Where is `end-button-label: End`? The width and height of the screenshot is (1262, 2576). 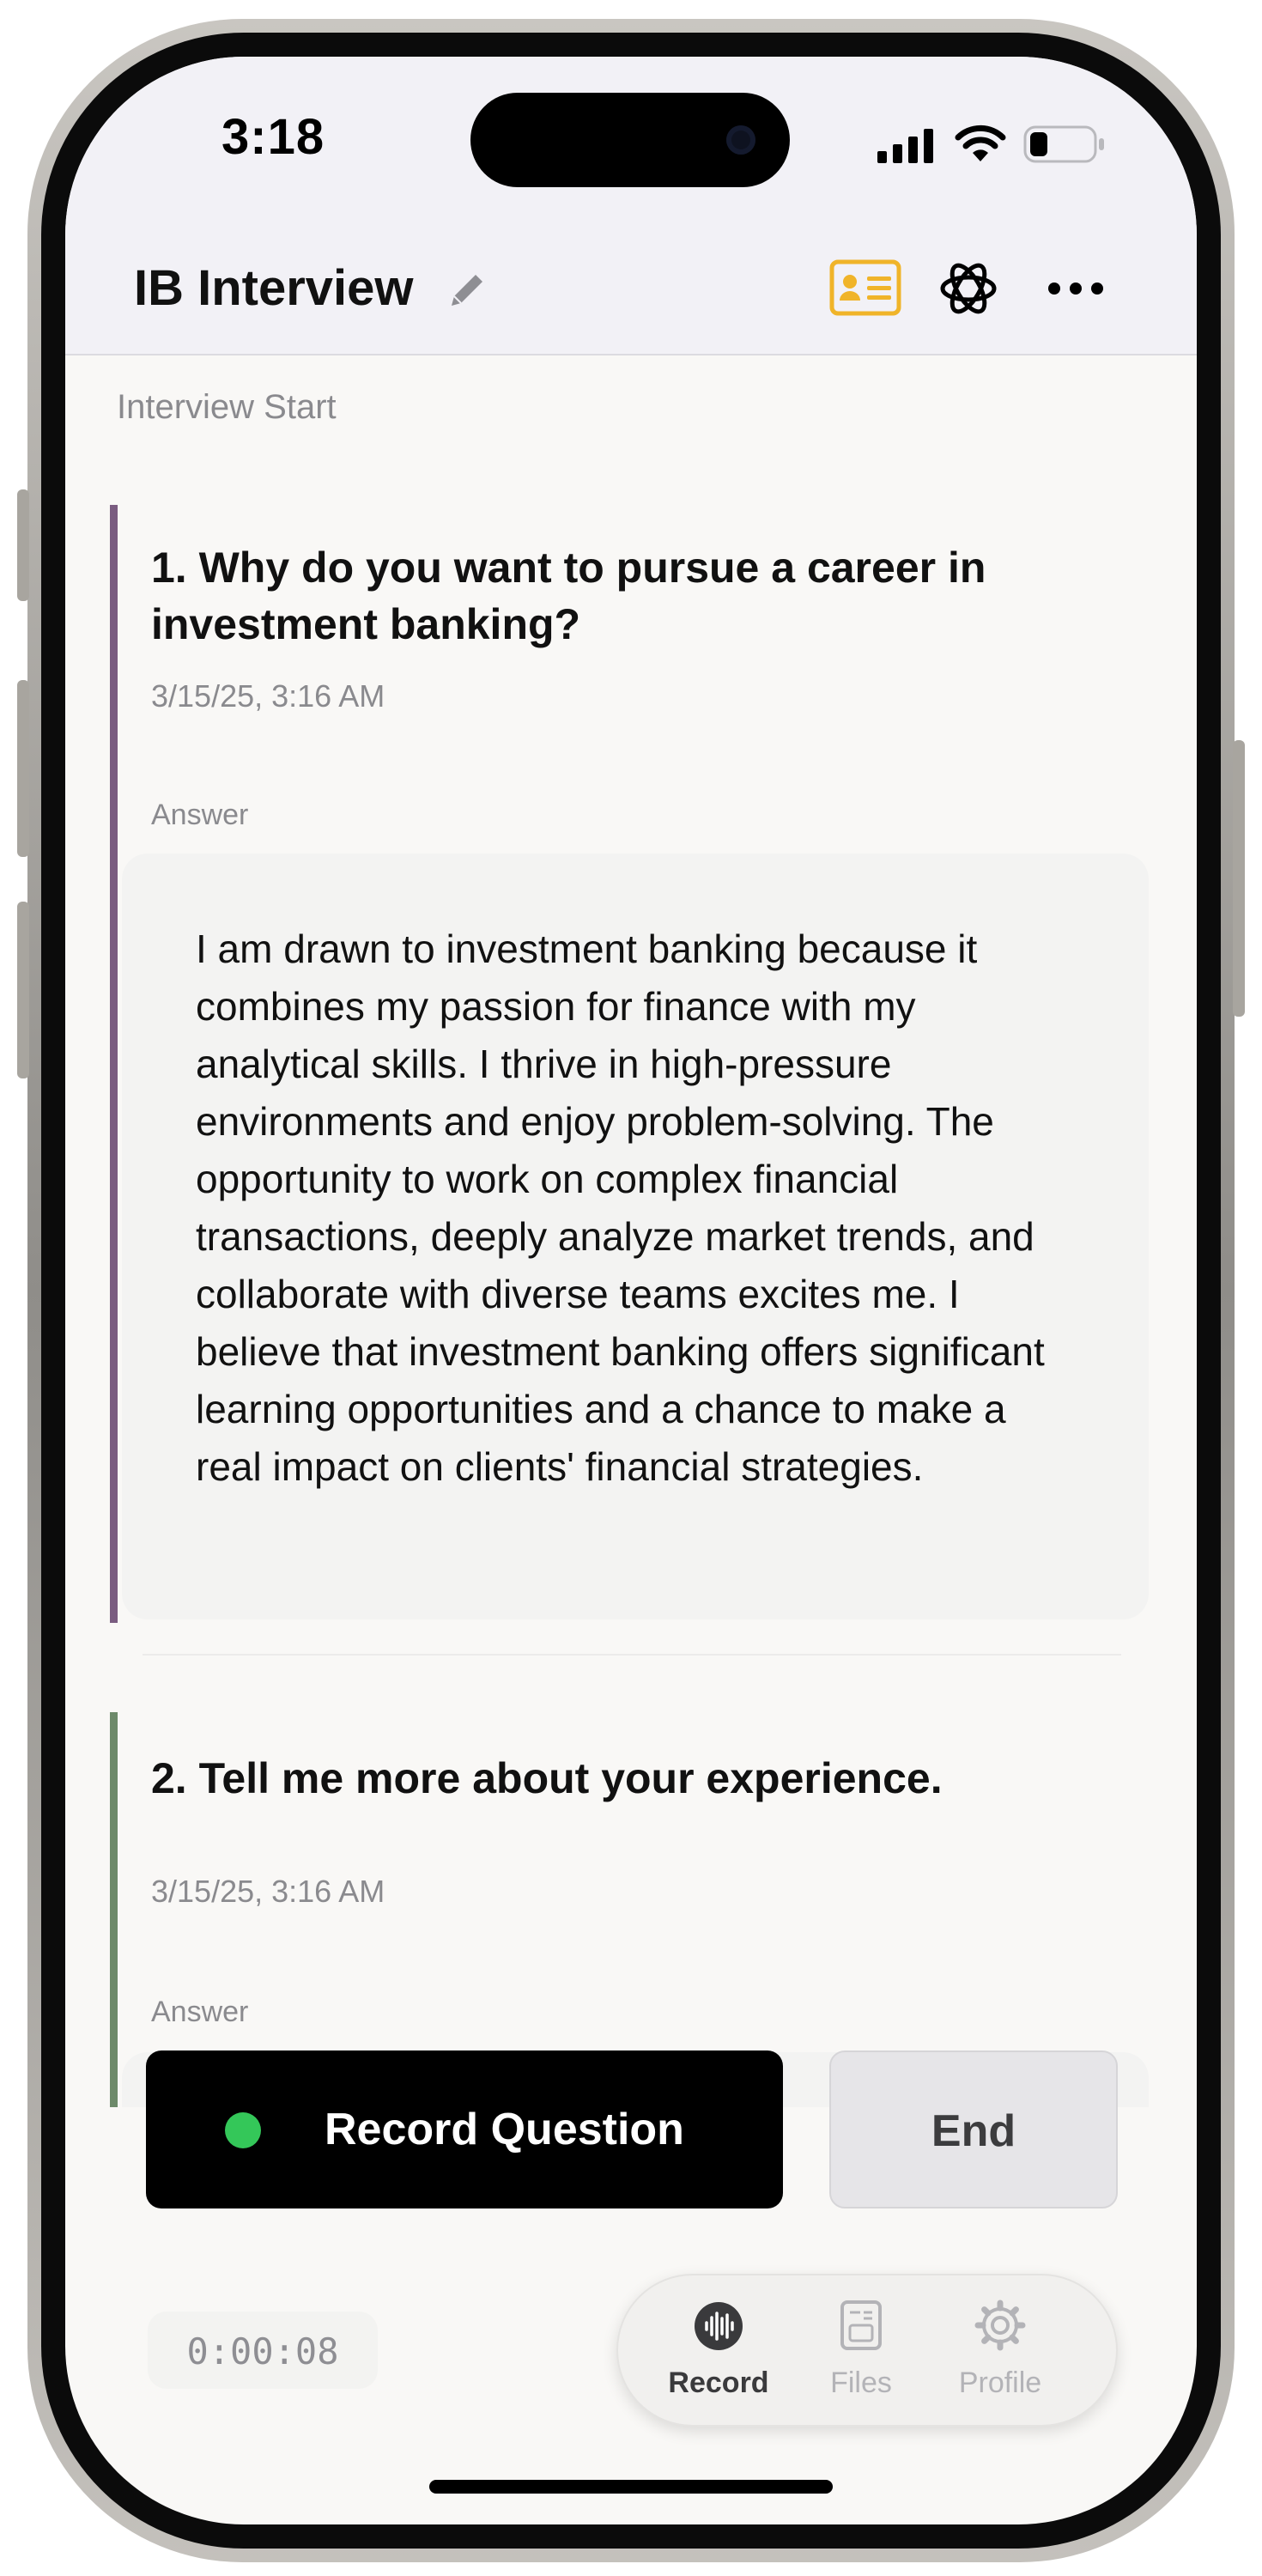
end-button-label: End is located at coordinates (973, 2131).